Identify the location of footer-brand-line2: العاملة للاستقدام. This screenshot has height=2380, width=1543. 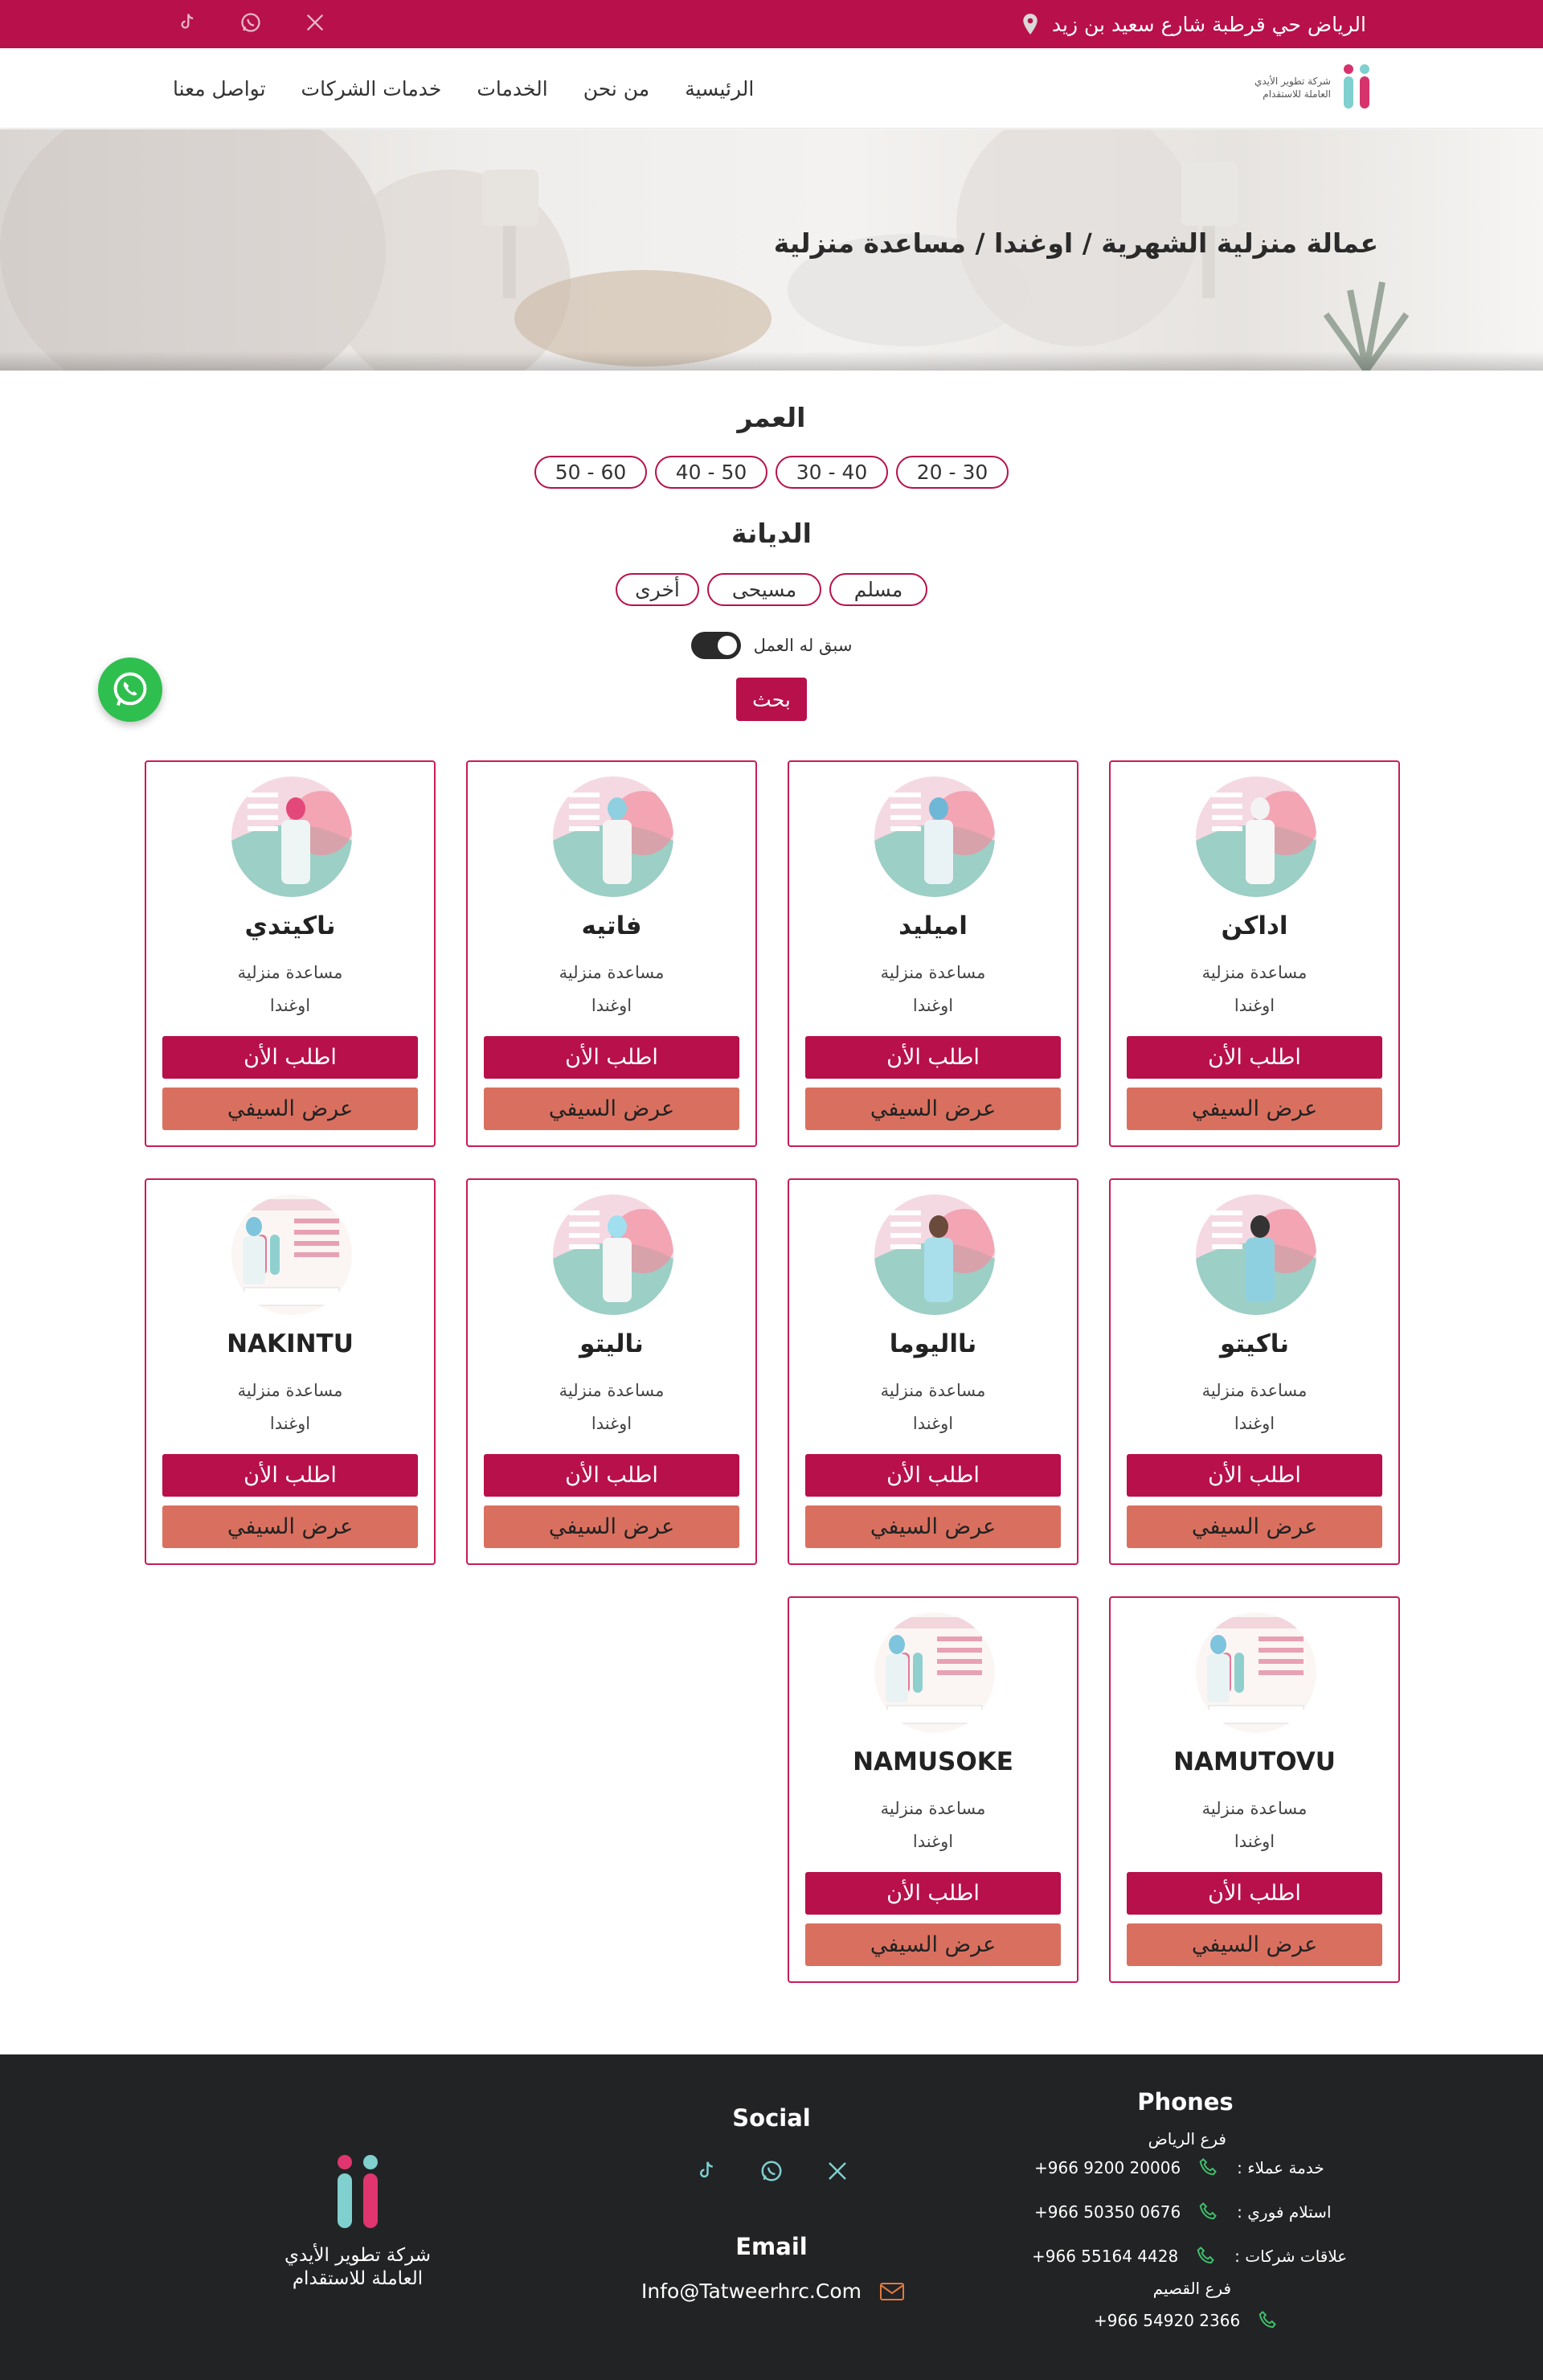
(358, 2278).